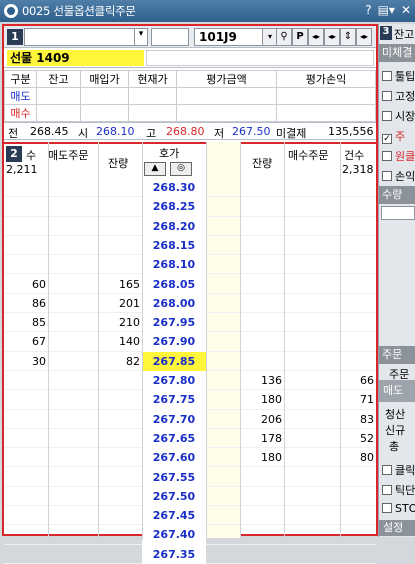 This screenshot has height=564, width=415. I want to click on center-icon: ◎, so click(181, 169).